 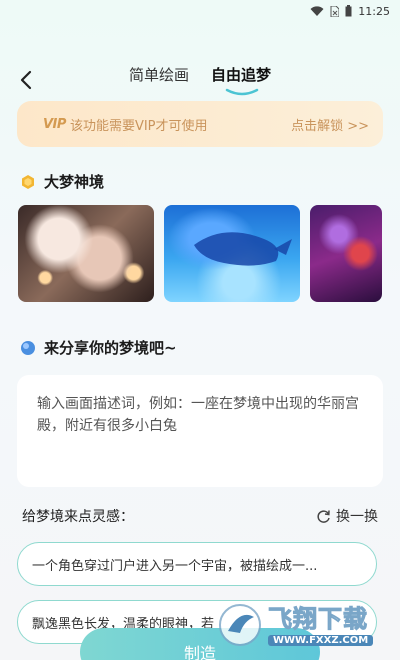 What do you see at coordinates (318, 618) in the screenshot?
I see `watermark-title: 飞翔下载` at bounding box center [318, 618].